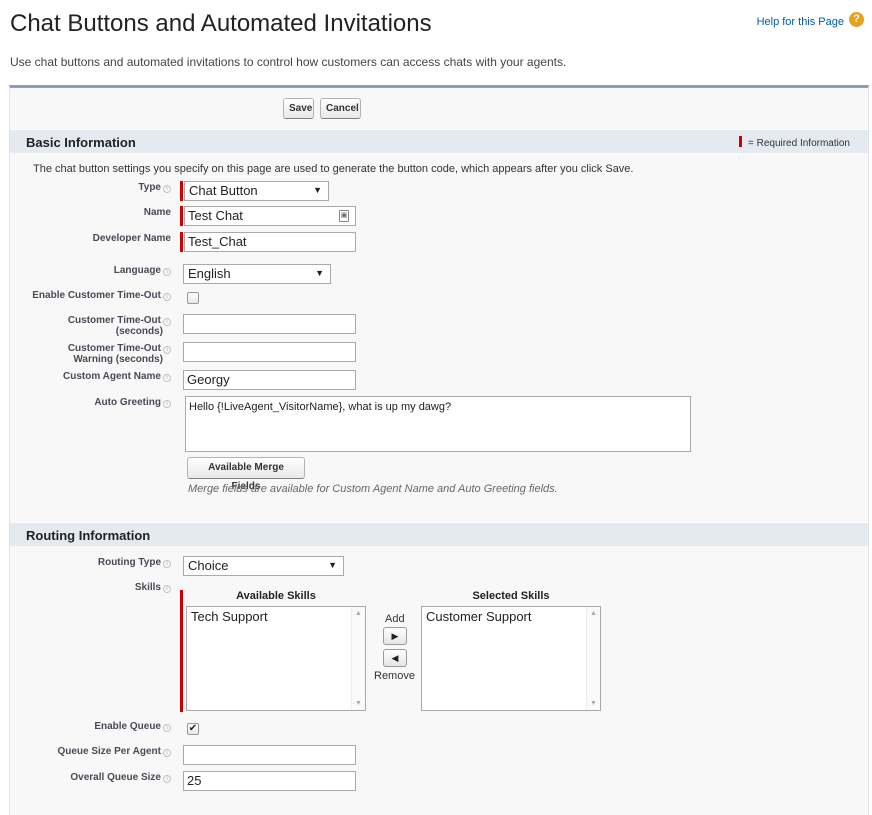 The image size is (872, 815). What do you see at coordinates (193, 298) in the screenshot?
I see `enable-timeout-checkbox` at bounding box center [193, 298].